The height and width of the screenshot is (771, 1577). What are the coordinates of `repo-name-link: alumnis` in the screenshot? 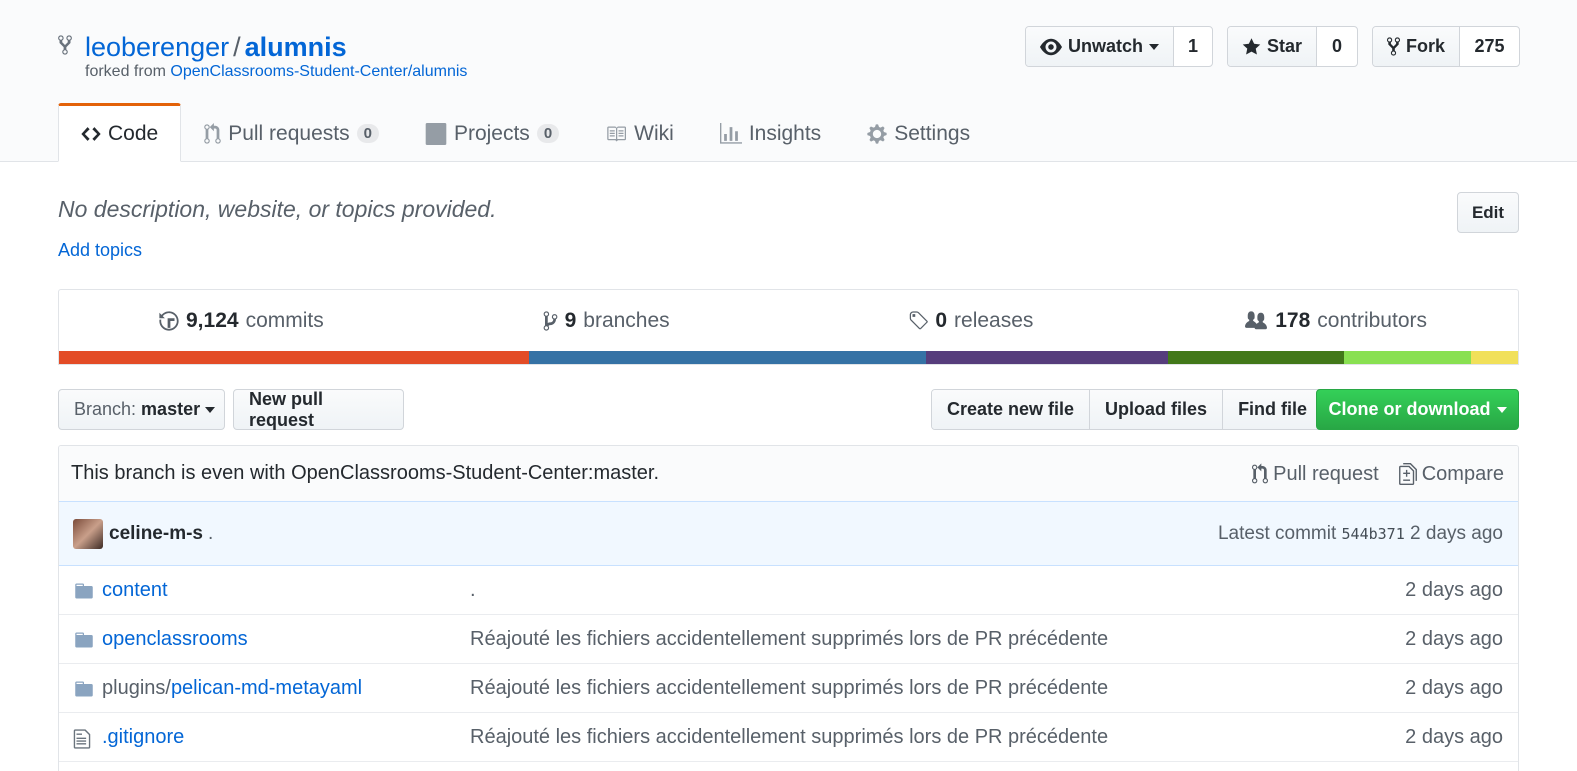 It's located at (296, 47).